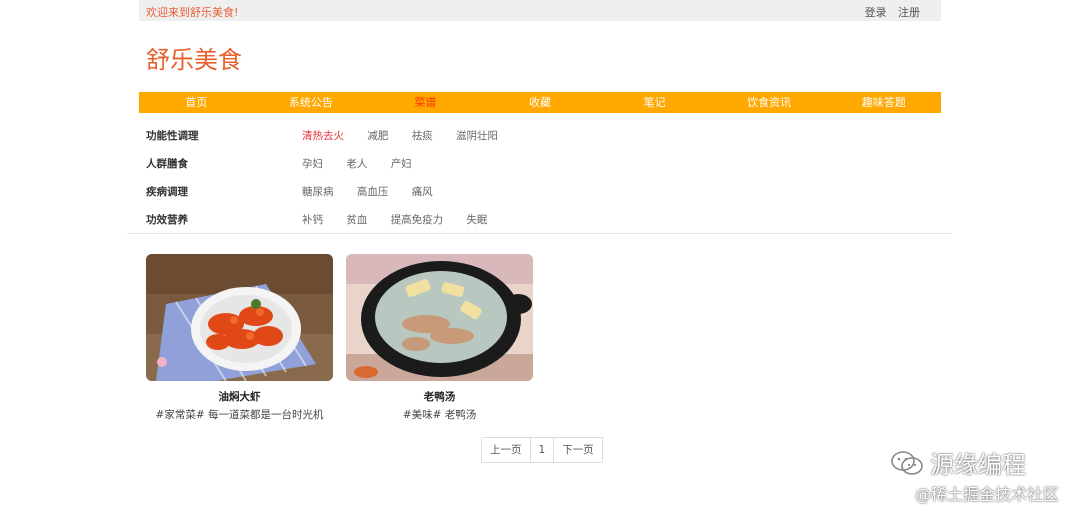 The height and width of the screenshot is (508, 1080). Describe the element at coordinates (439, 415) in the screenshot. I see `recipe-tags: #美味# 老鸭汤` at that location.